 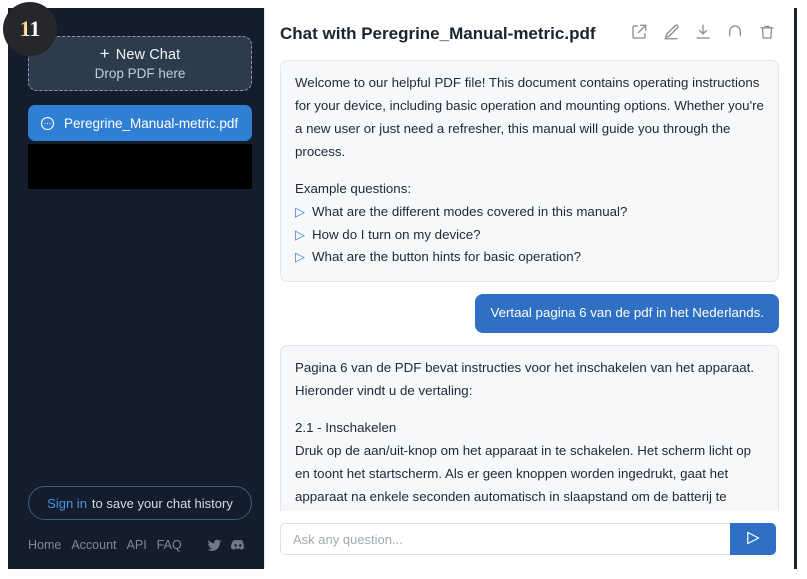 I want to click on new-chat-label: New Chat, so click(x=148, y=54).